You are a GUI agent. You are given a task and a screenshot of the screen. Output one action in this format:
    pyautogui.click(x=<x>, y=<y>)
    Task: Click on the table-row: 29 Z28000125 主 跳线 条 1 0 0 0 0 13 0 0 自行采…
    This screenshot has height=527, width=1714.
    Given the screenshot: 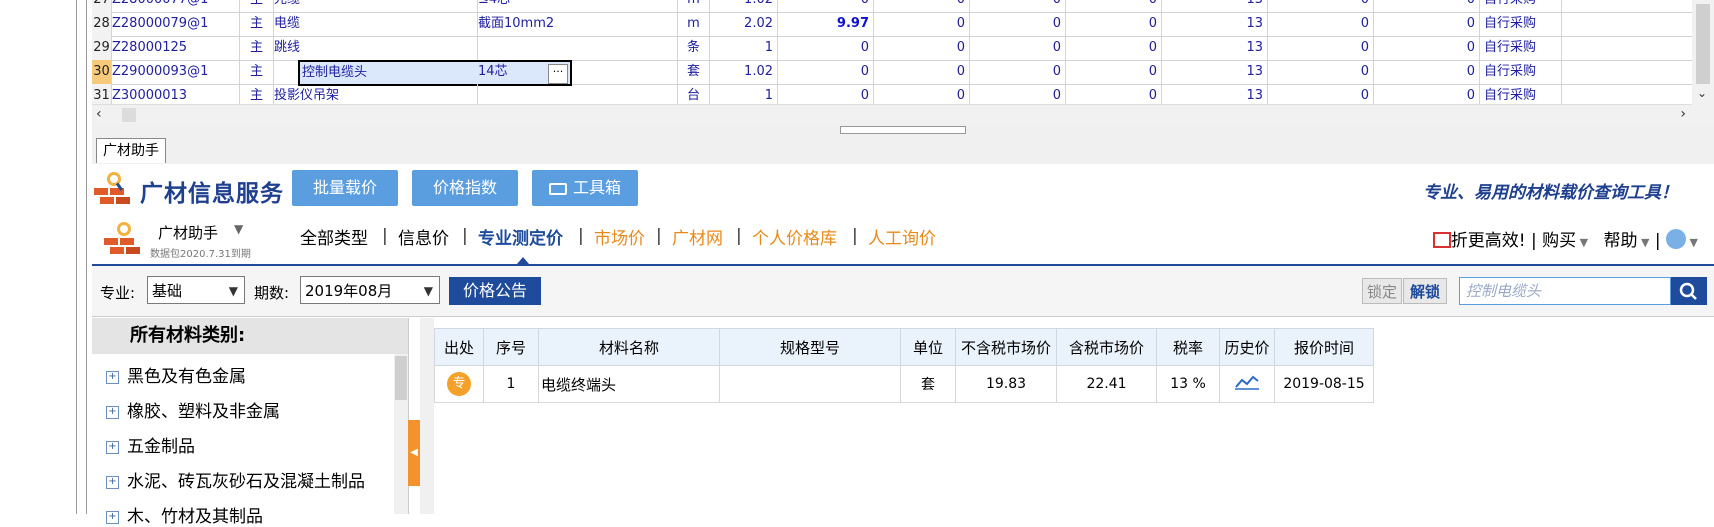 What is the action you would take?
    pyautogui.click(x=894, y=48)
    